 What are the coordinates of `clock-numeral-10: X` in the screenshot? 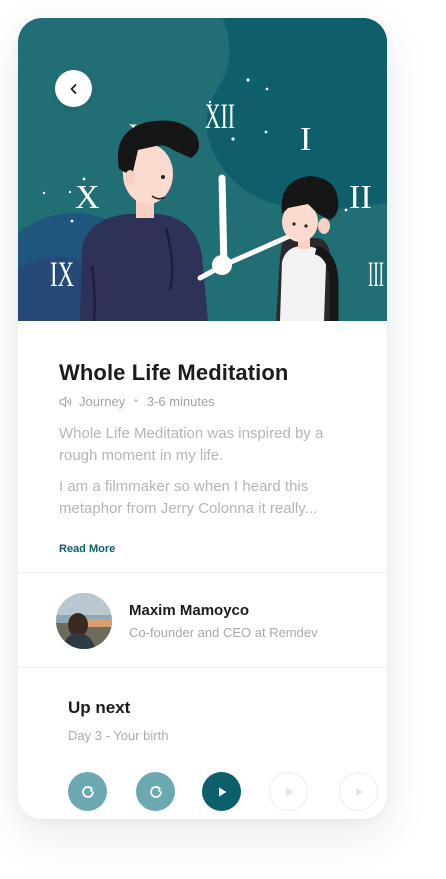 It's located at (87, 197).